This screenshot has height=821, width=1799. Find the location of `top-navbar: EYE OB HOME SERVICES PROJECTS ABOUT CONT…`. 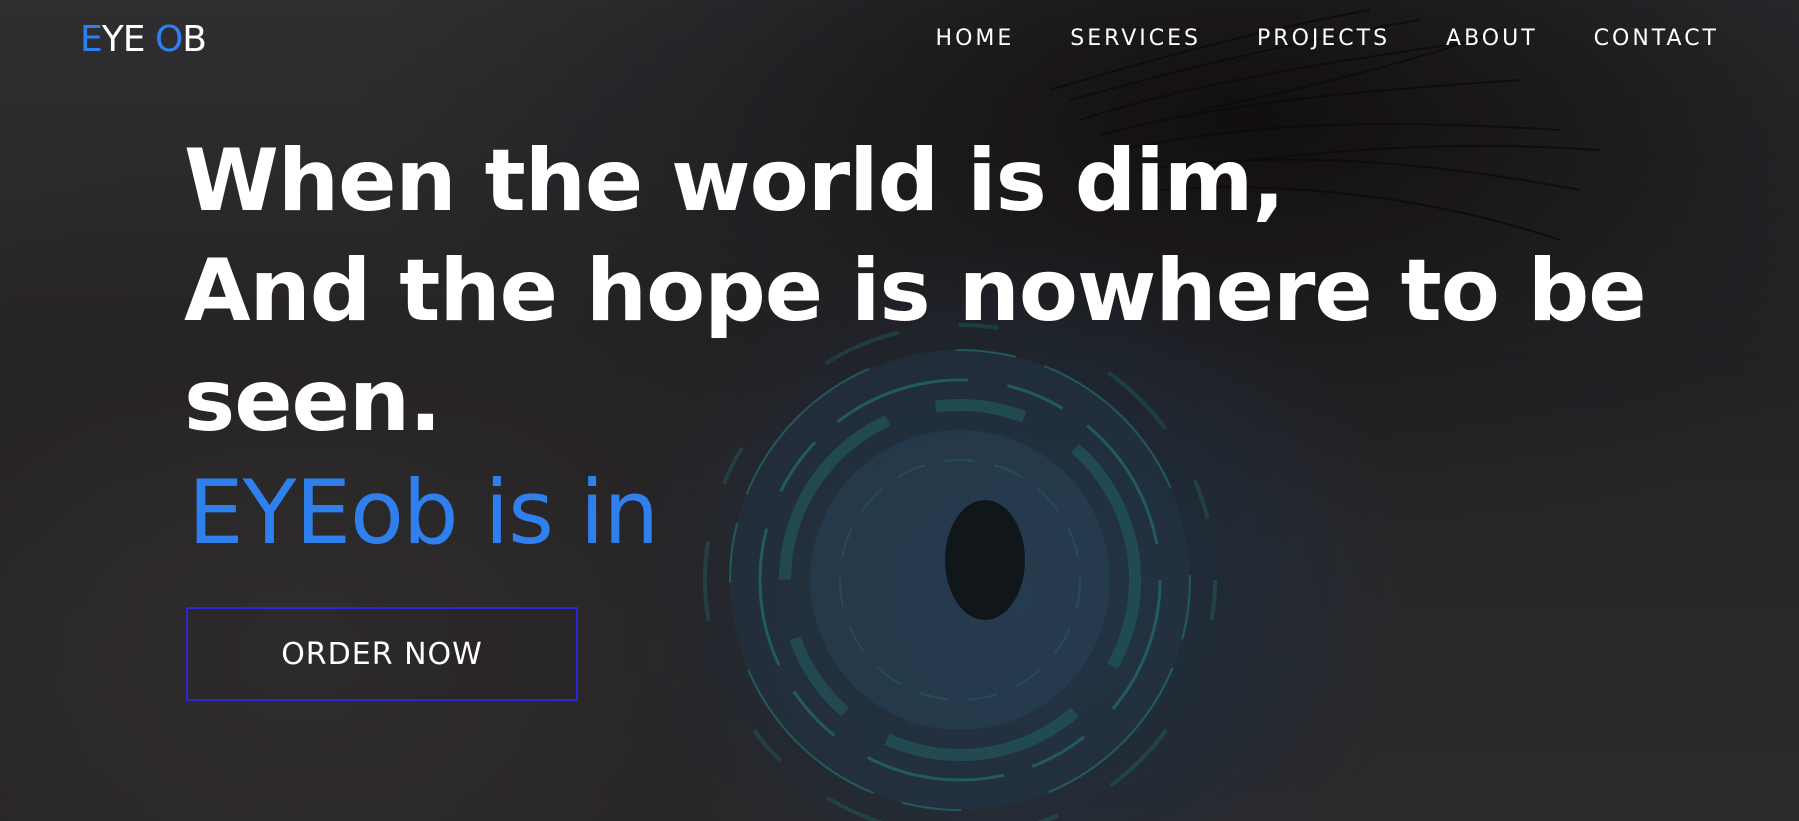

top-navbar: EYE OB HOME SERVICES PROJECTS ABOUT CONT… is located at coordinates (899, 40).